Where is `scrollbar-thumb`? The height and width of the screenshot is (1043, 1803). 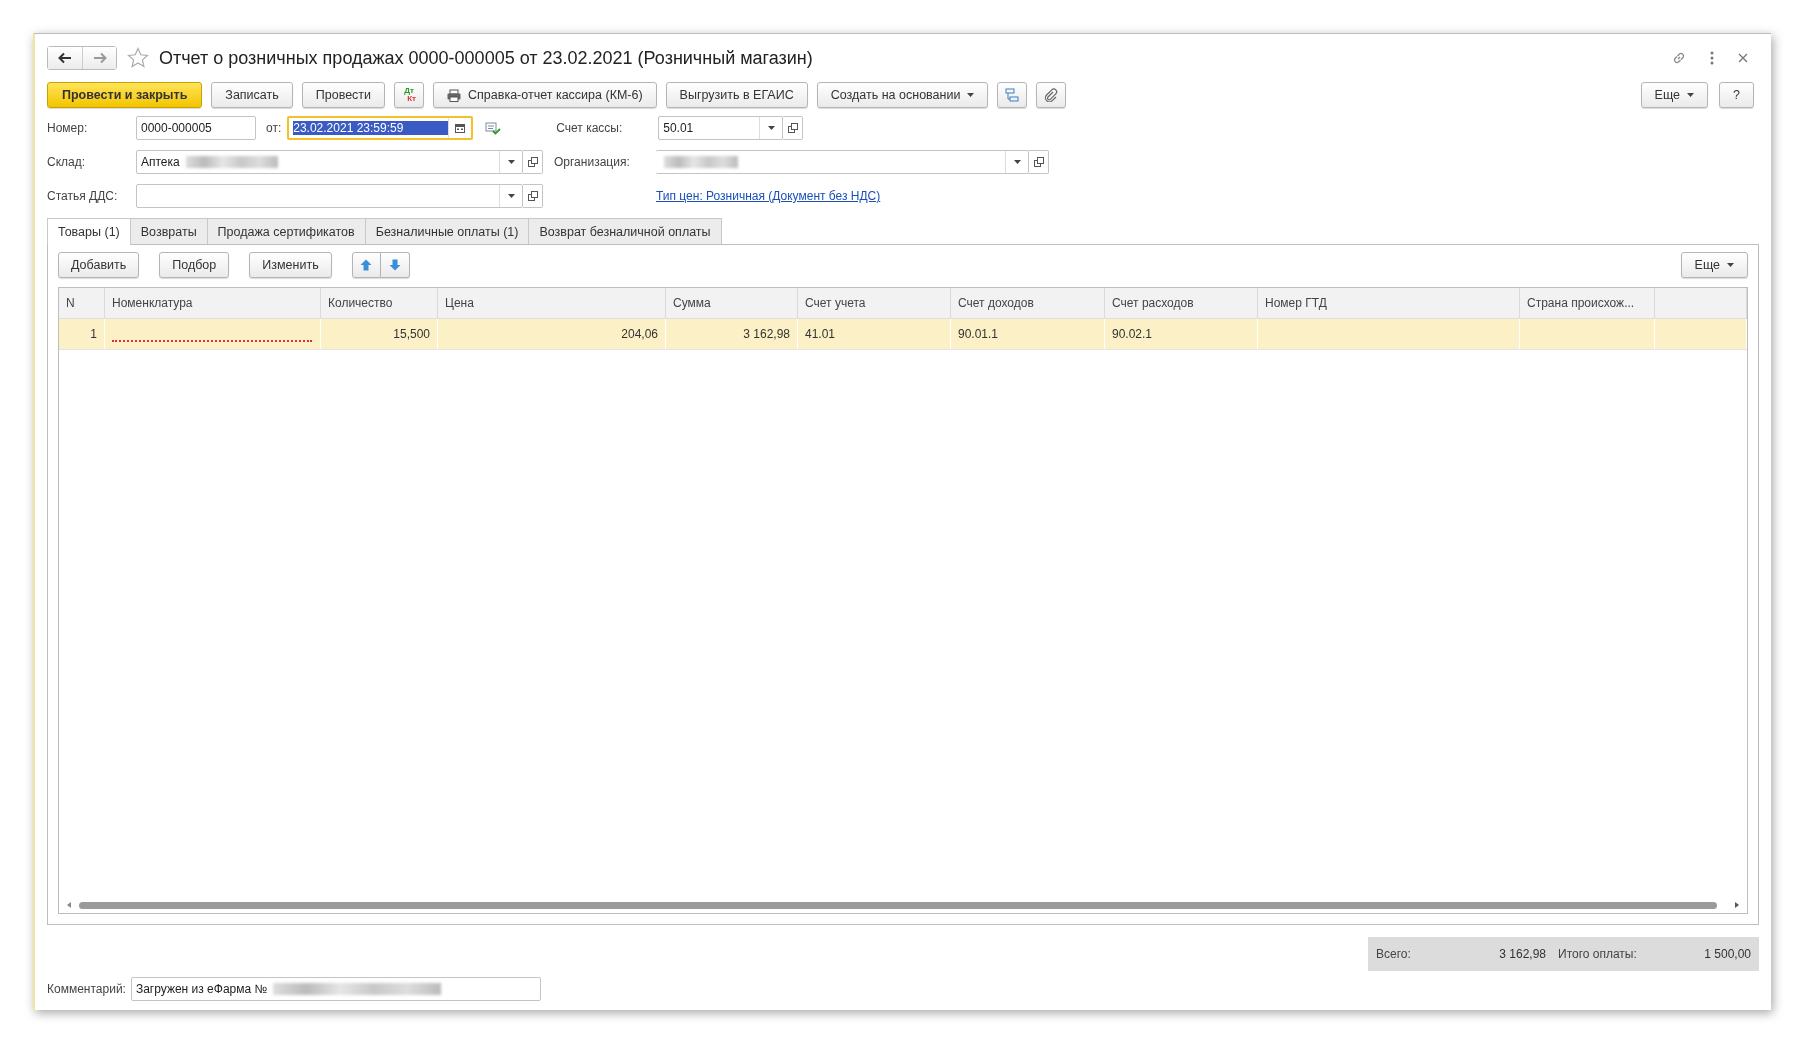 scrollbar-thumb is located at coordinates (898, 905).